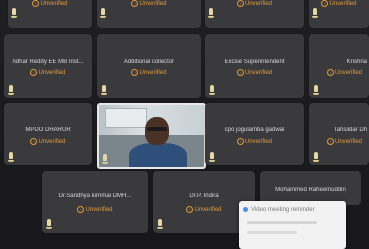 This screenshot has height=249, width=369. What do you see at coordinates (339, 66) in the screenshot?
I see `participant-tile: Krishna ! Unverified` at bounding box center [339, 66].